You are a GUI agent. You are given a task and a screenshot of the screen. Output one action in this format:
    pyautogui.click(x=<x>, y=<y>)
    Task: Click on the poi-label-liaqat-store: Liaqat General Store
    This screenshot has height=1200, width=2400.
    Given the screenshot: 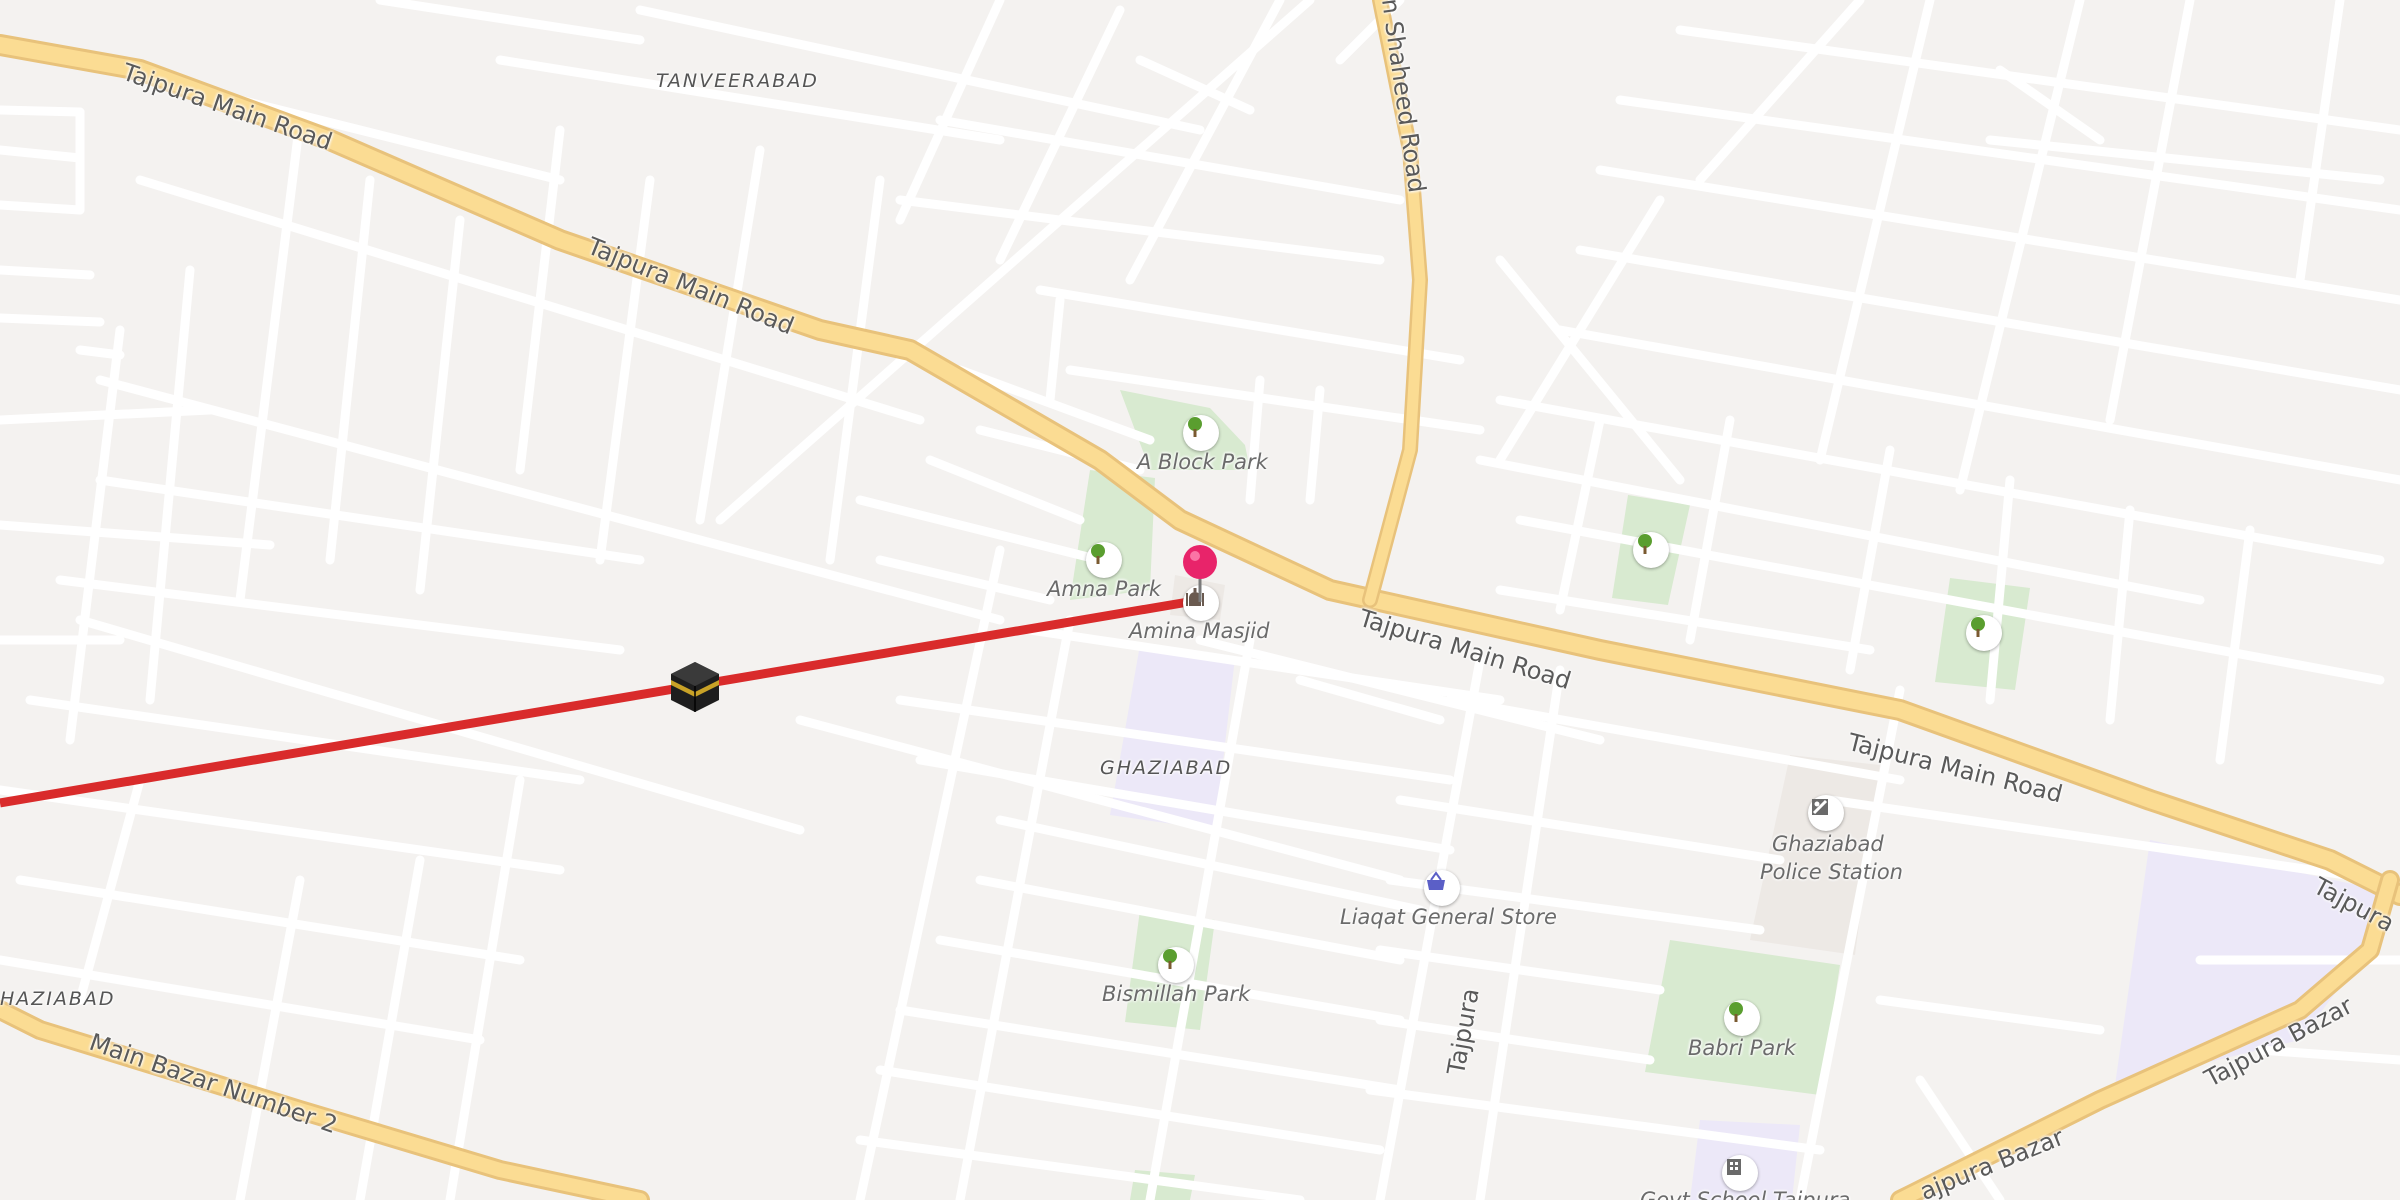 What is the action you would take?
    pyautogui.click(x=1448, y=917)
    